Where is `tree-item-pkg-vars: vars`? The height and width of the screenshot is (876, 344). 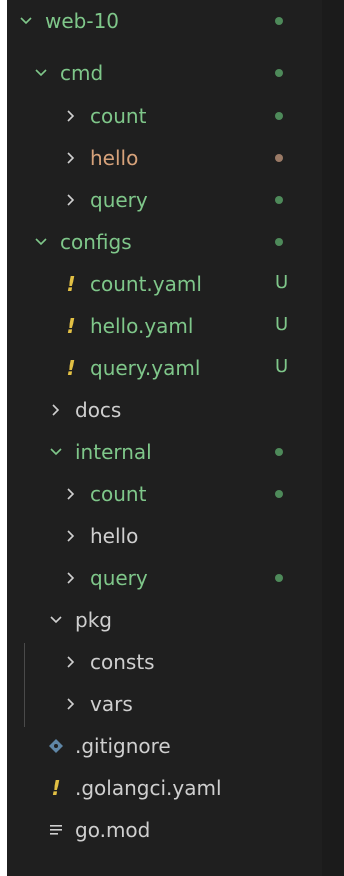
tree-item-pkg-vars: vars is located at coordinates (164, 704).